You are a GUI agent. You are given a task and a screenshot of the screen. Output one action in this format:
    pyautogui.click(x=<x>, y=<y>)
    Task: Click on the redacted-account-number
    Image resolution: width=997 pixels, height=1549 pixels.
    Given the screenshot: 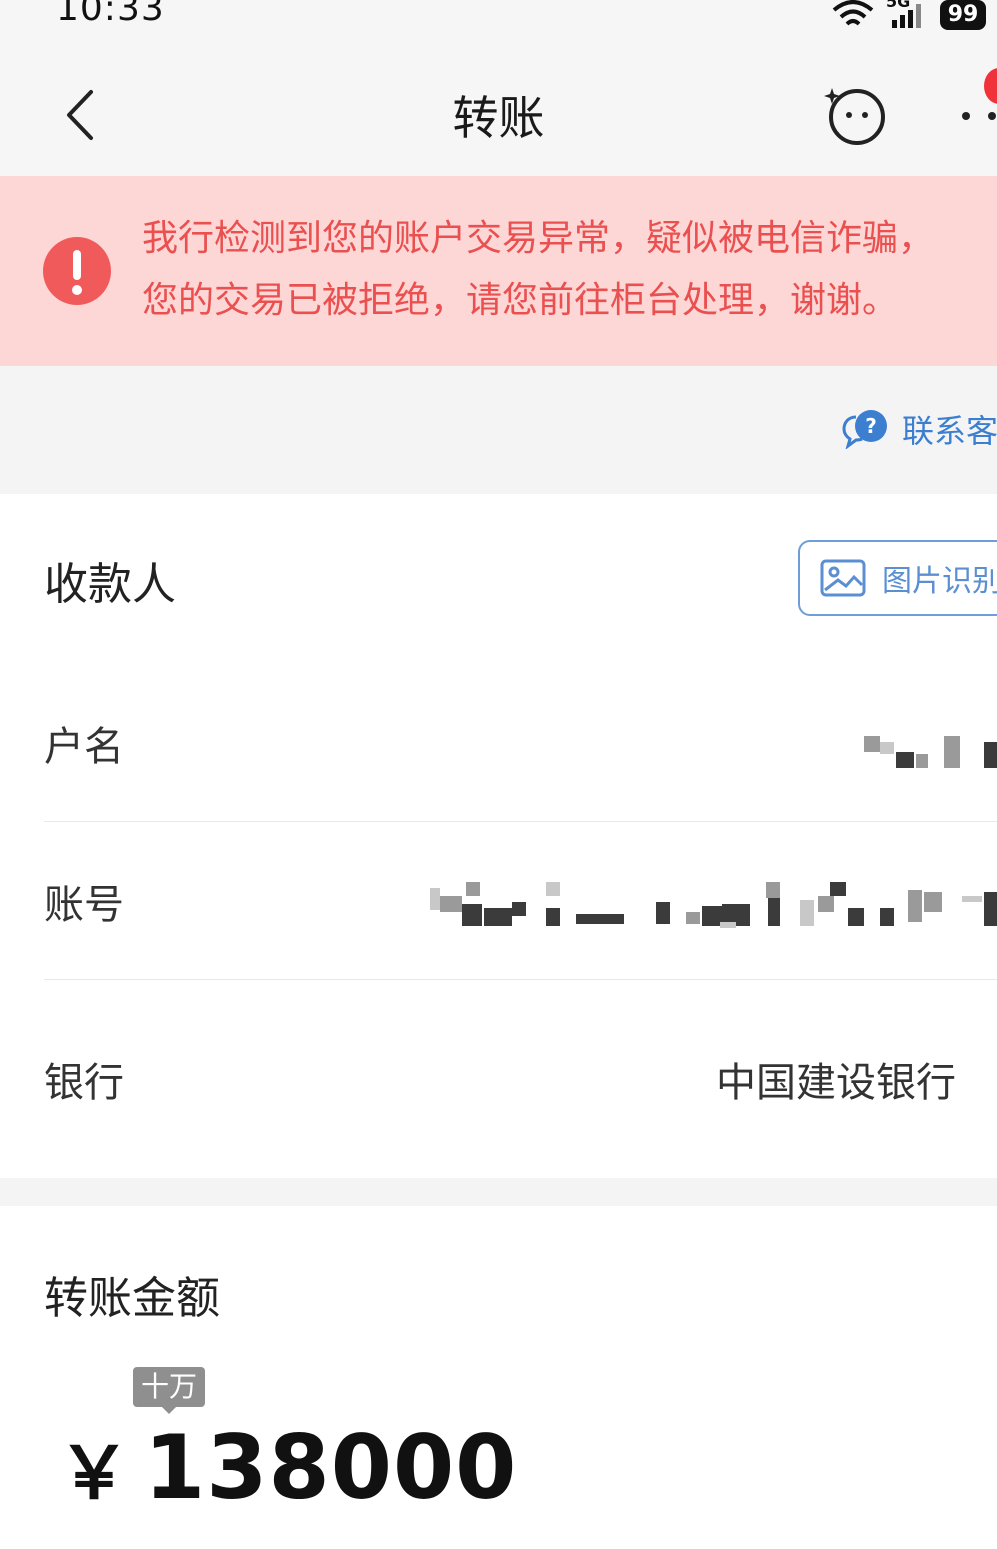 What is the action you would take?
    pyautogui.click(x=712, y=904)
    